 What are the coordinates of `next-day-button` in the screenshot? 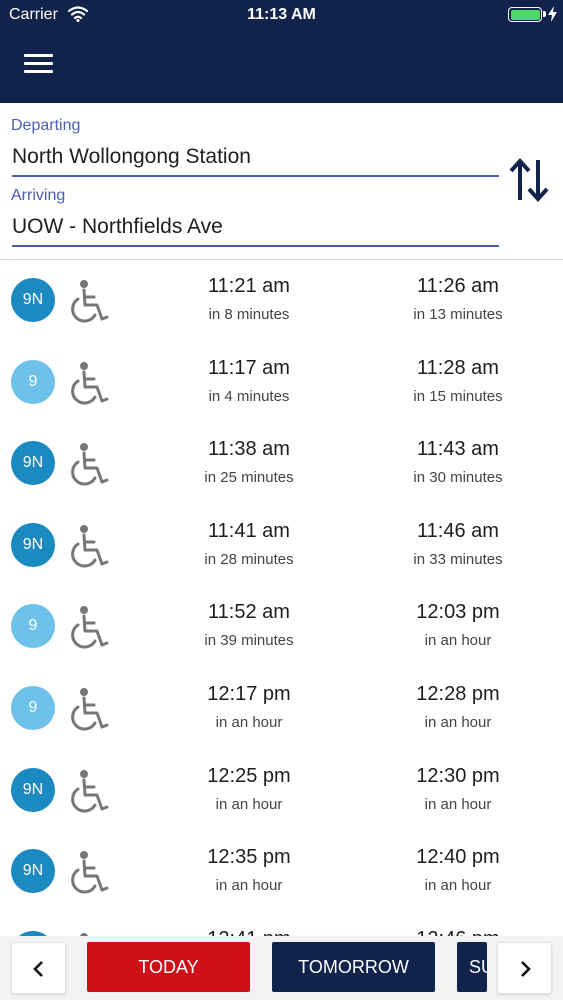 It's located at (524, 968).